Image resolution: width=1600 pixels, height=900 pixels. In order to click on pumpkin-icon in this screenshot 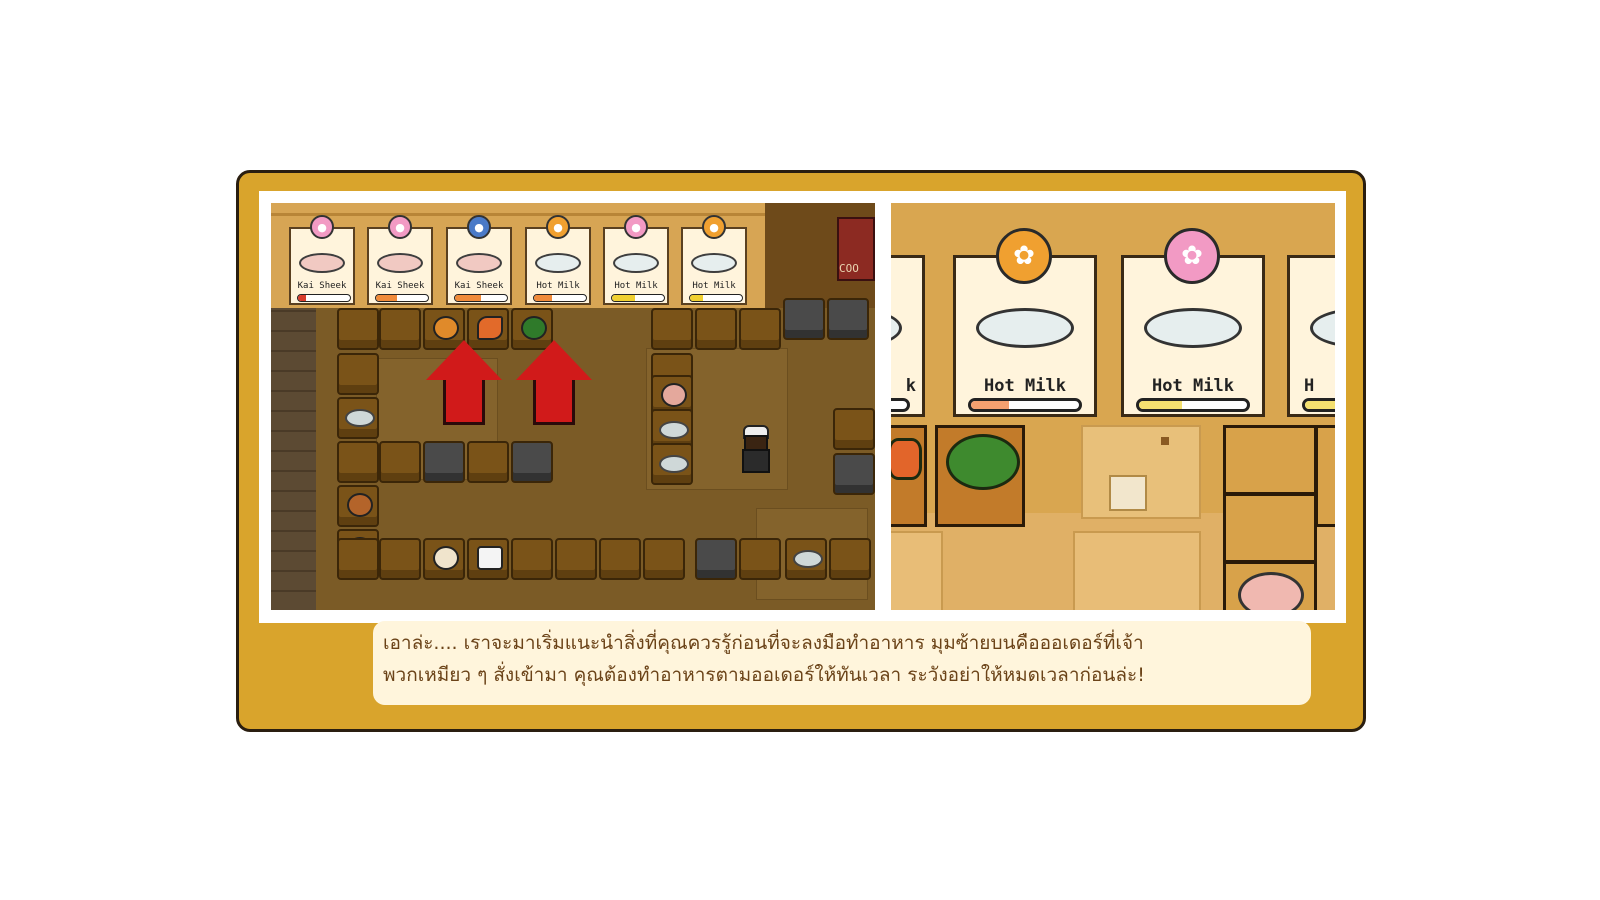, I will do `click(446, 328)`.